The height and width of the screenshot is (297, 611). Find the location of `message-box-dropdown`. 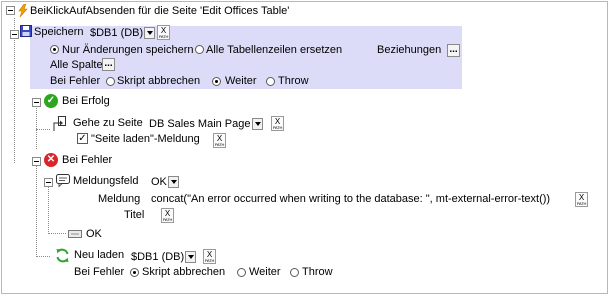

message-box-dropdown is located at coordinates (173, 182).